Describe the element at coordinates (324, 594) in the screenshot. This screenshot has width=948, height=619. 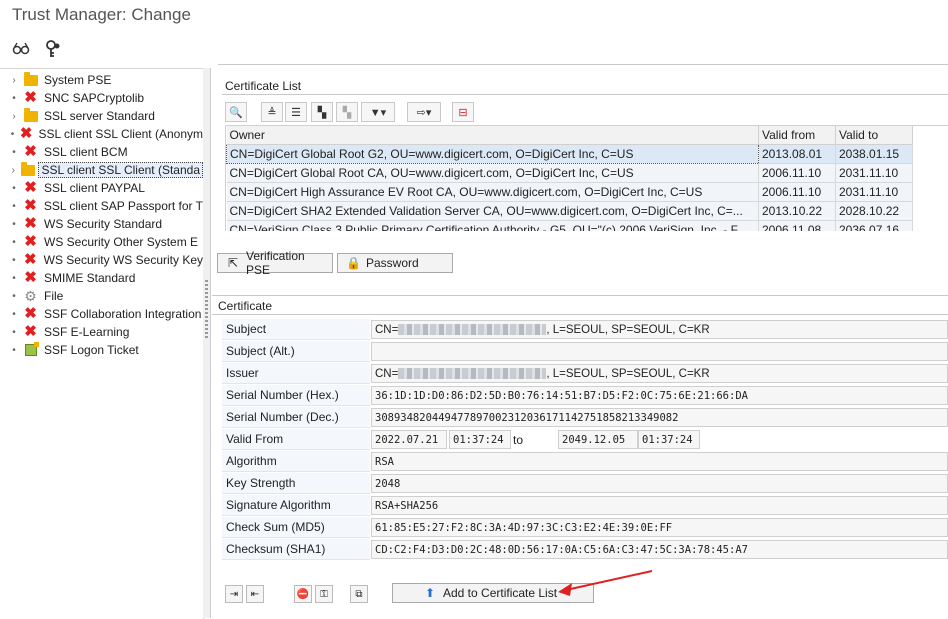
I see `attach-icon: ⚿` at that location.